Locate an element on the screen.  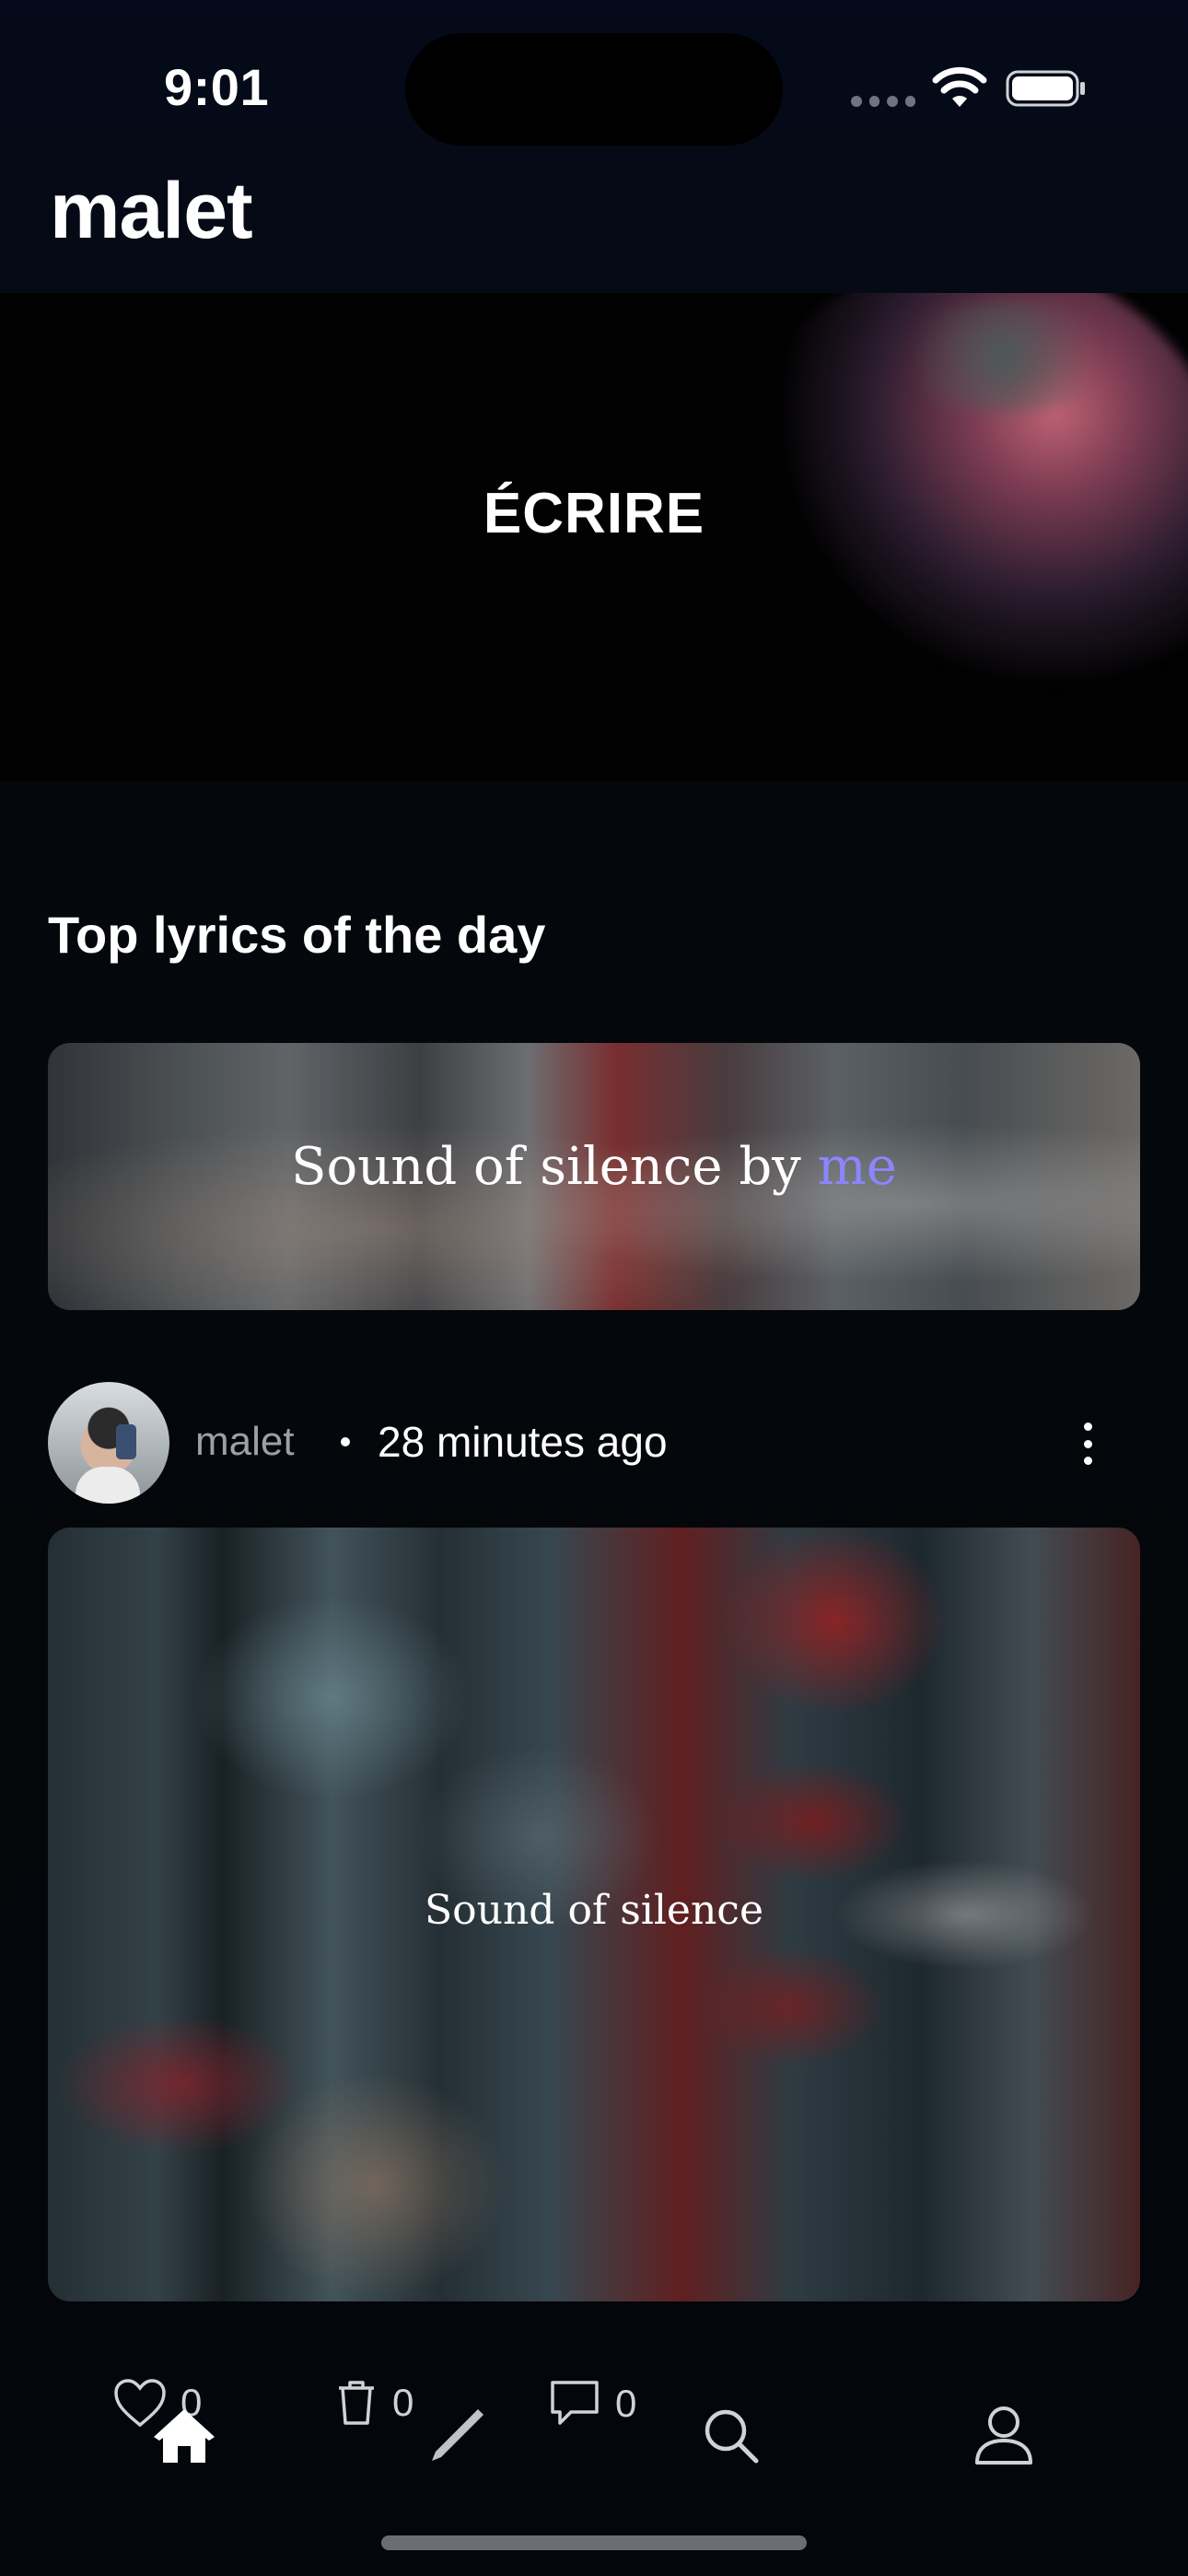
battery-icon is located at coordinates (1045, 88).